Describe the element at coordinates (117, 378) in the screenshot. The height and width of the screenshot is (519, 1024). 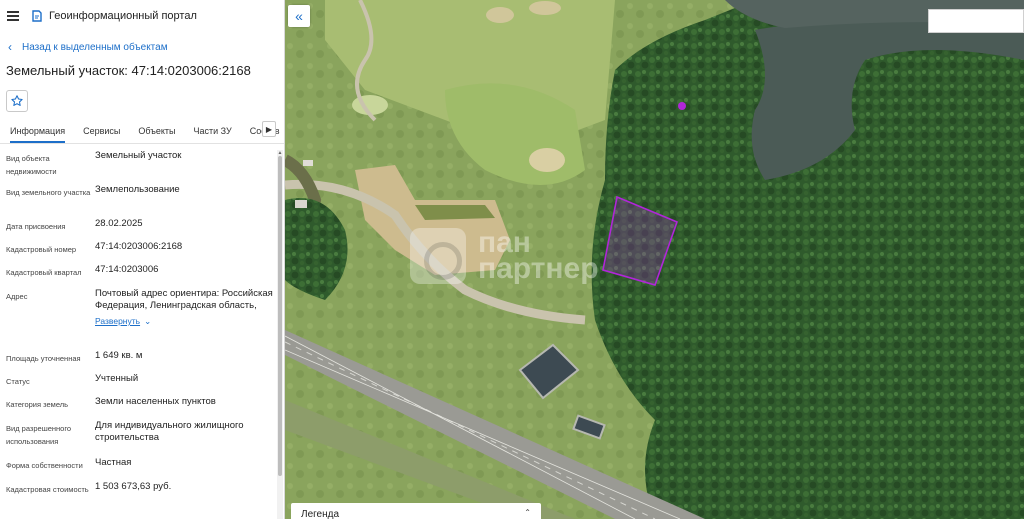
I see `property-value: Учтенный` at that location.